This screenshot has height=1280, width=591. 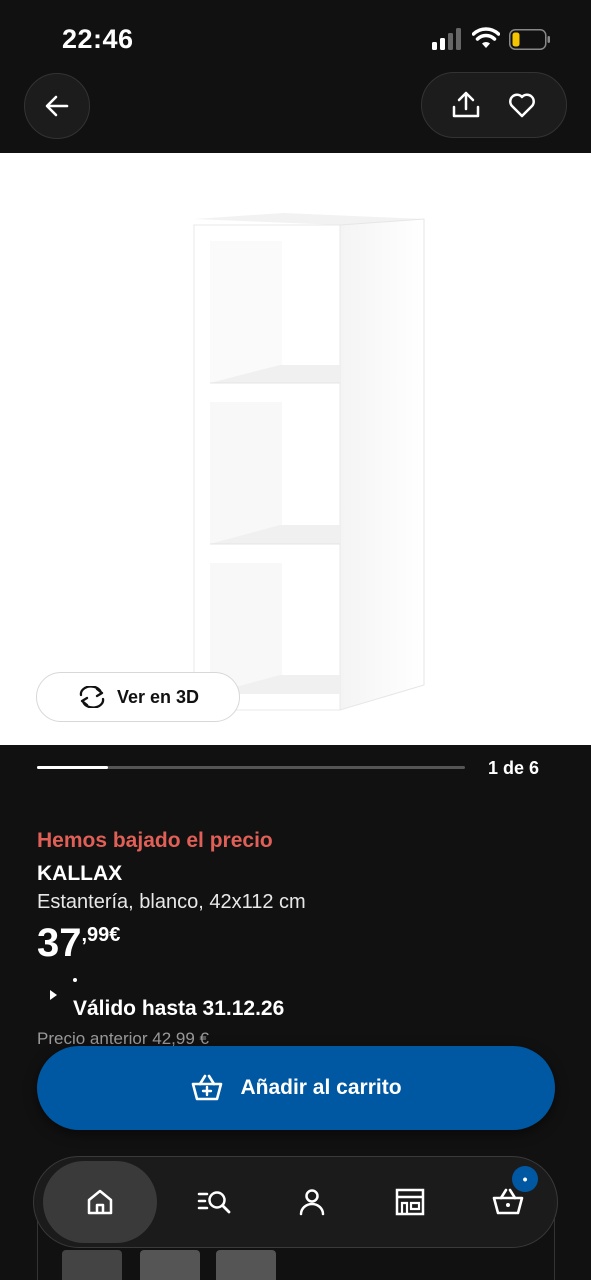 I want to click on nav-search, so click(x=215, y=1202).